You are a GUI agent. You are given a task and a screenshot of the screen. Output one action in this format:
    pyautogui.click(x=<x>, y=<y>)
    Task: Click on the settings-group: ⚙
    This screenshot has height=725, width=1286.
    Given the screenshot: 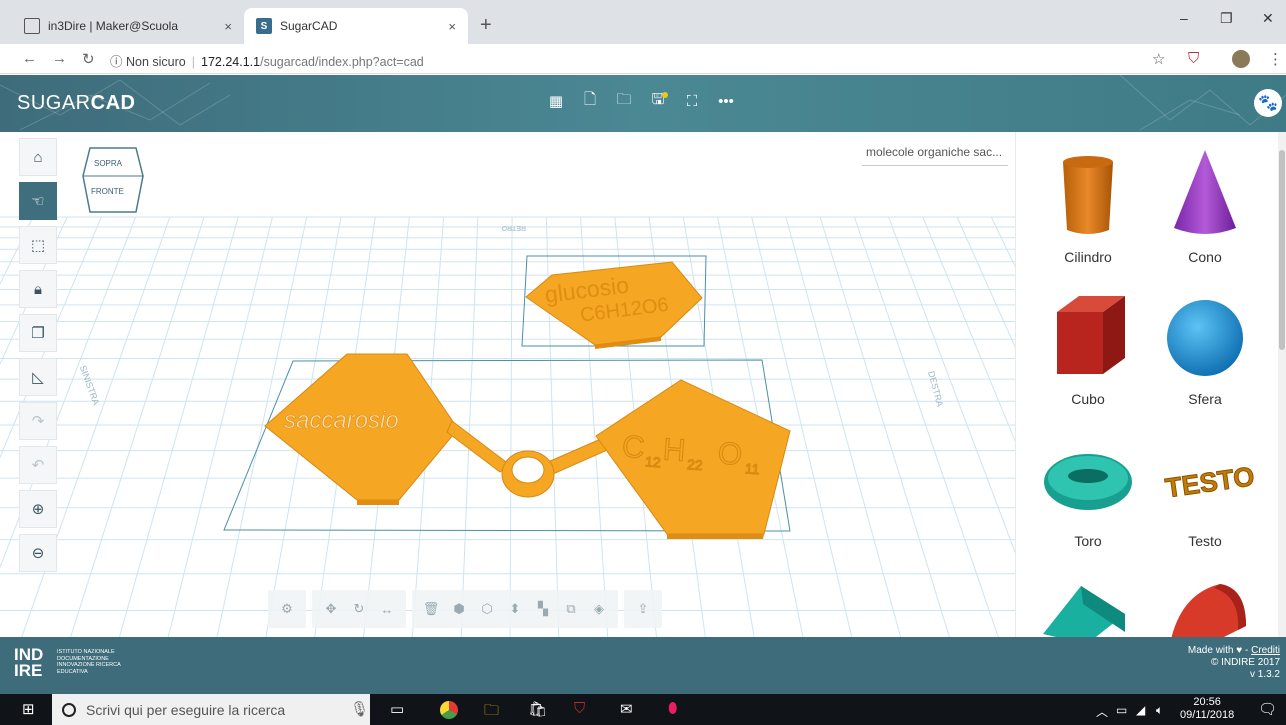 What is the action you would take?
    pyautogui.click(x=287, y=609)
    